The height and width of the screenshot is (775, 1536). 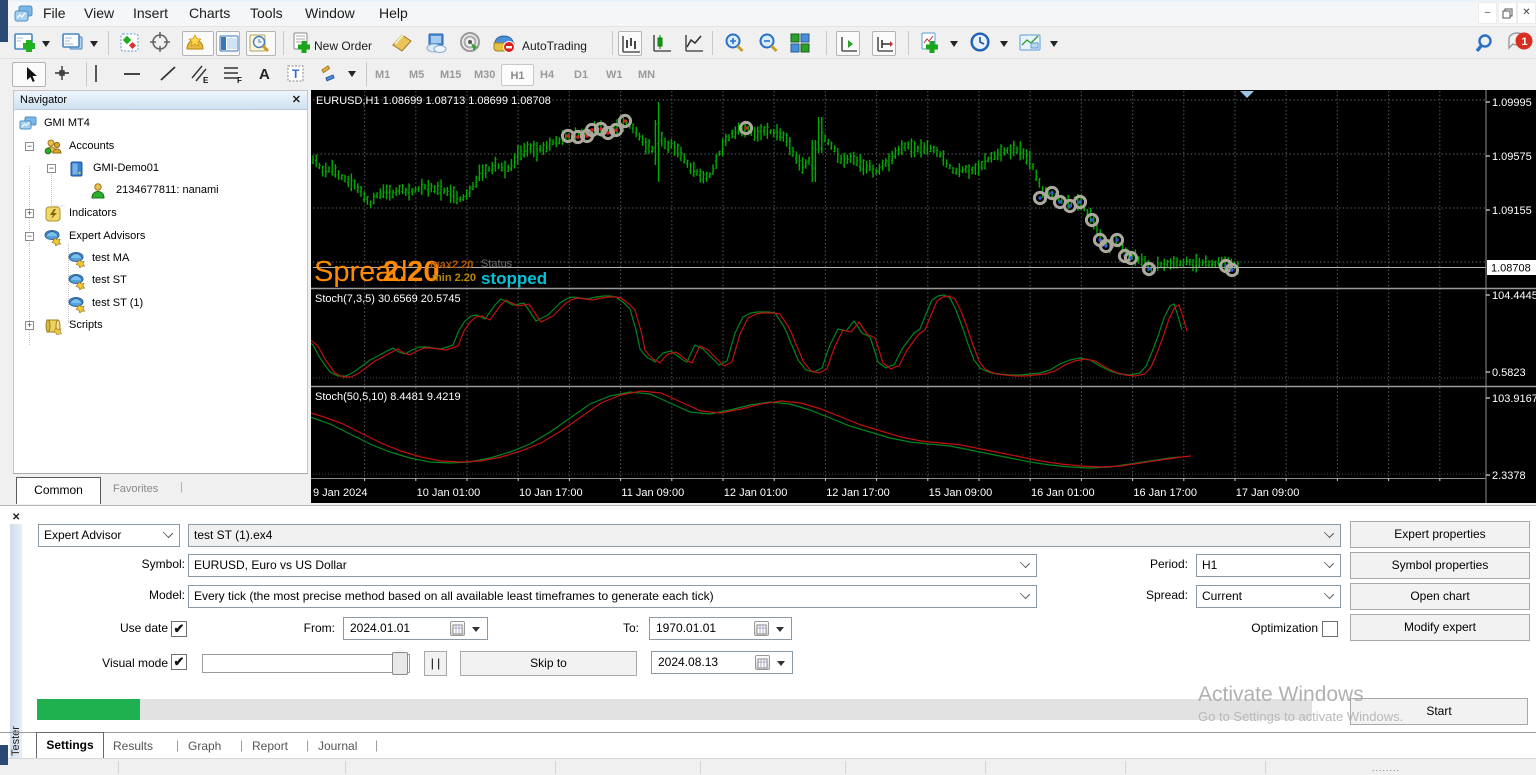 I want to click on svg-text: 1.09995, so click(x=1512, y=103).